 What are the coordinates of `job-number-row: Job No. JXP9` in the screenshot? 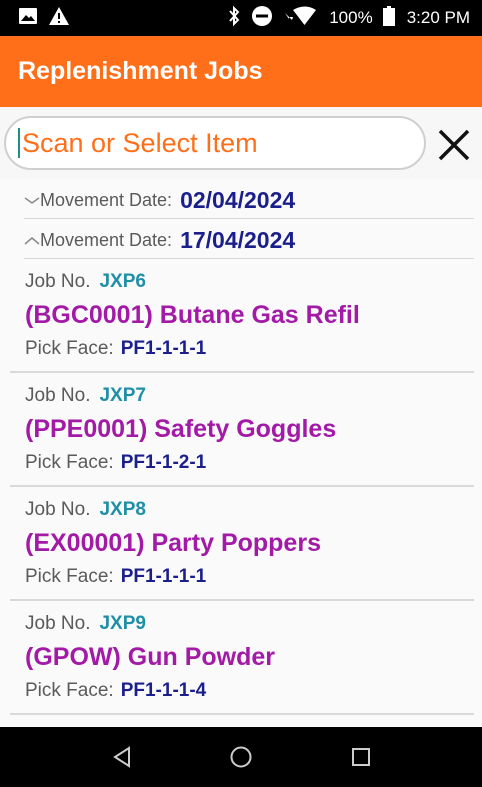 It's located at (85, 624).